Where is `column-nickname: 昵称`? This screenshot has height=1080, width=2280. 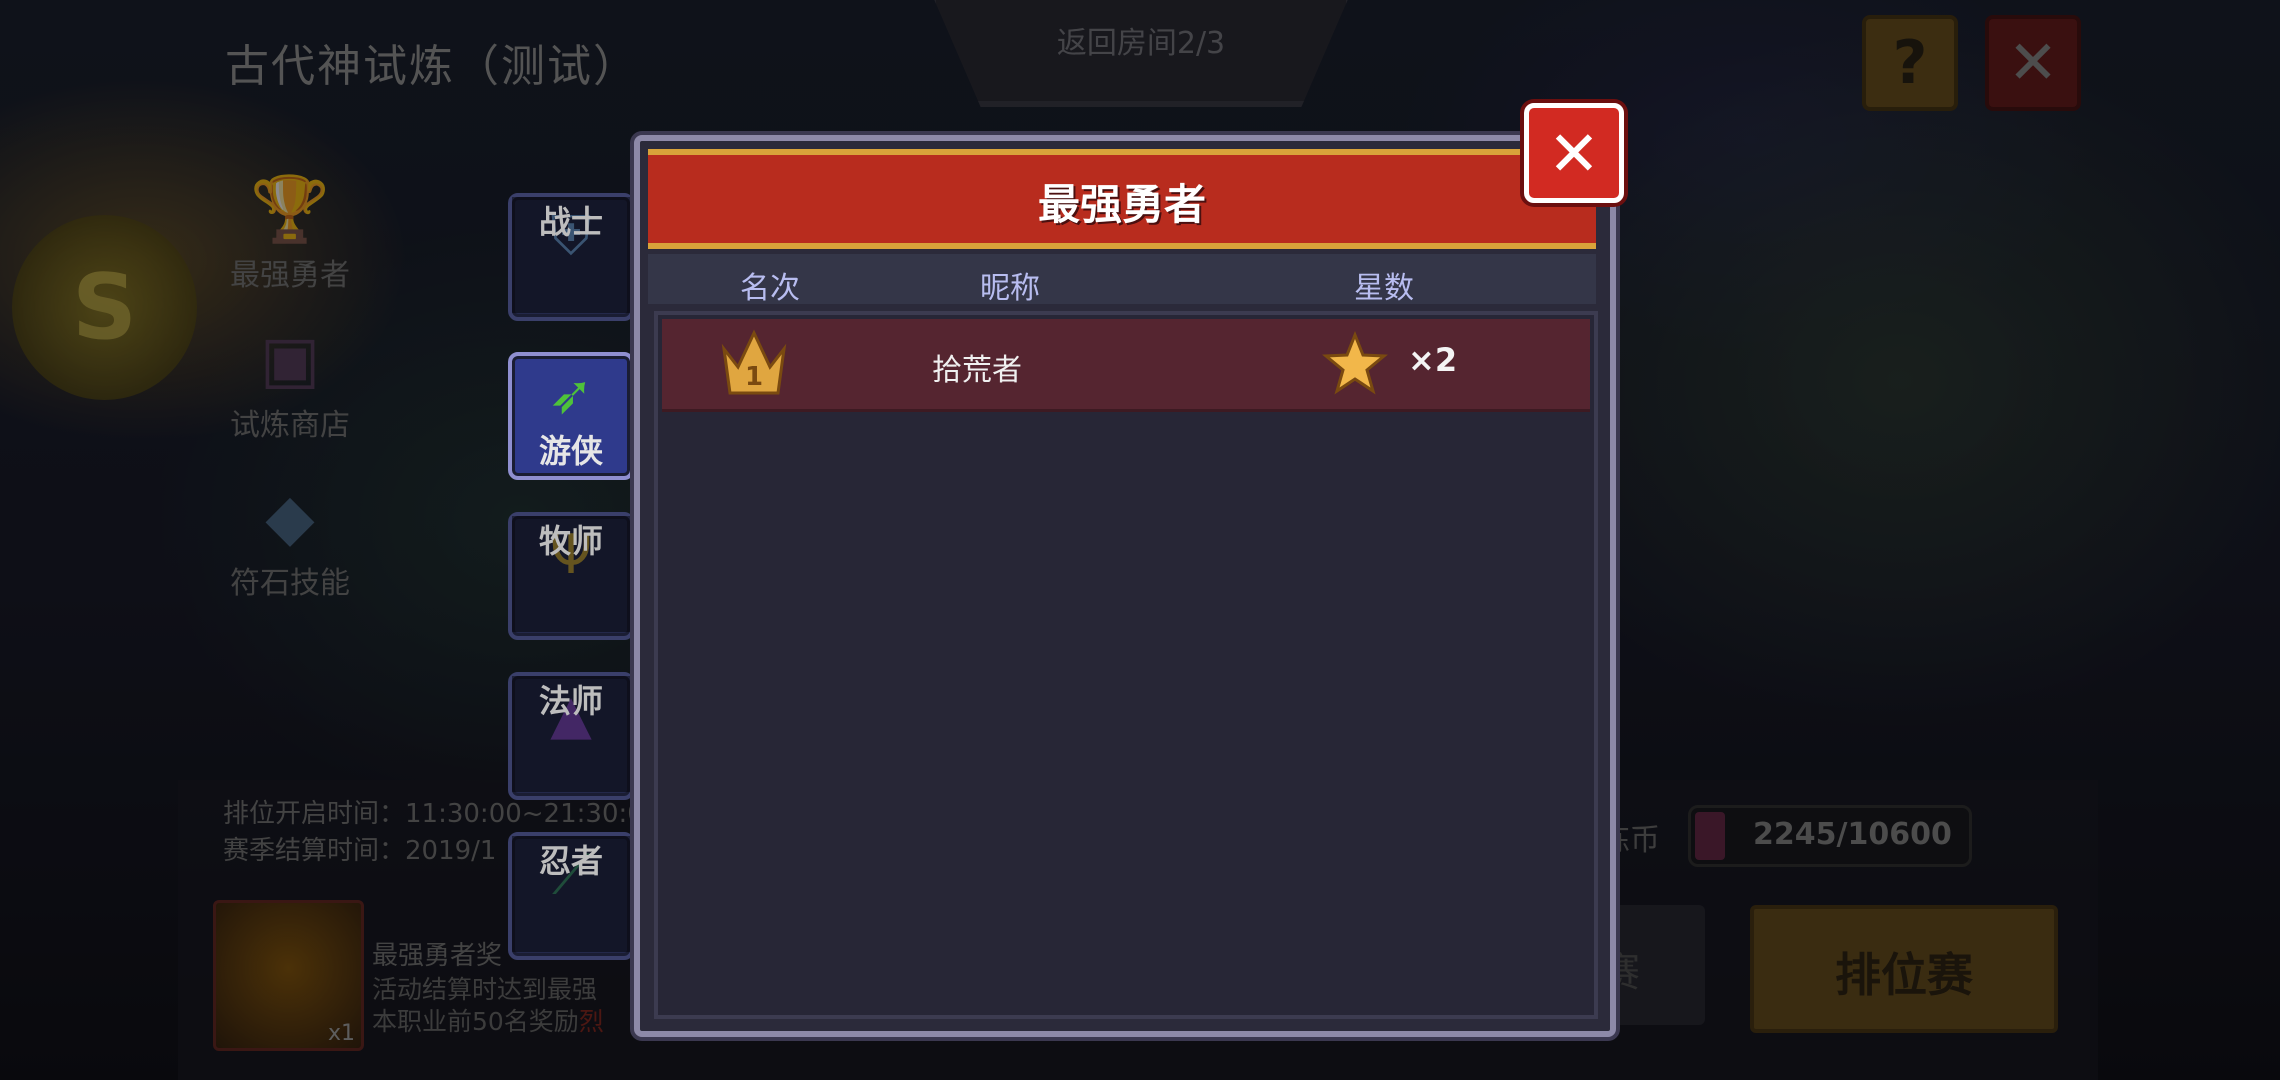
column-nickname: 昵称 is located at coordinates (1010, 288).